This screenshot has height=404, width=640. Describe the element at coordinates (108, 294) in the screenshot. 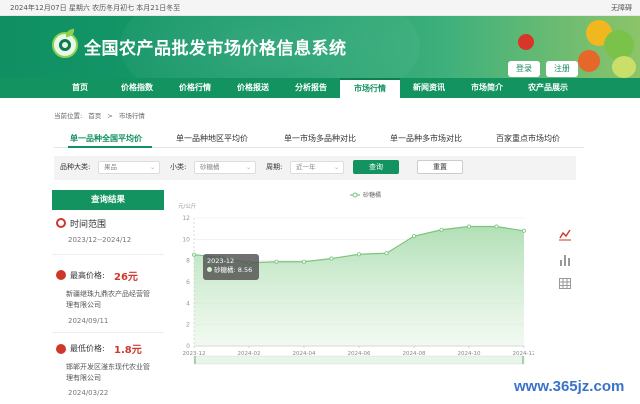

I see `max-price-market-line1: 新疆继珠九鼎农产品经营管` at that location.